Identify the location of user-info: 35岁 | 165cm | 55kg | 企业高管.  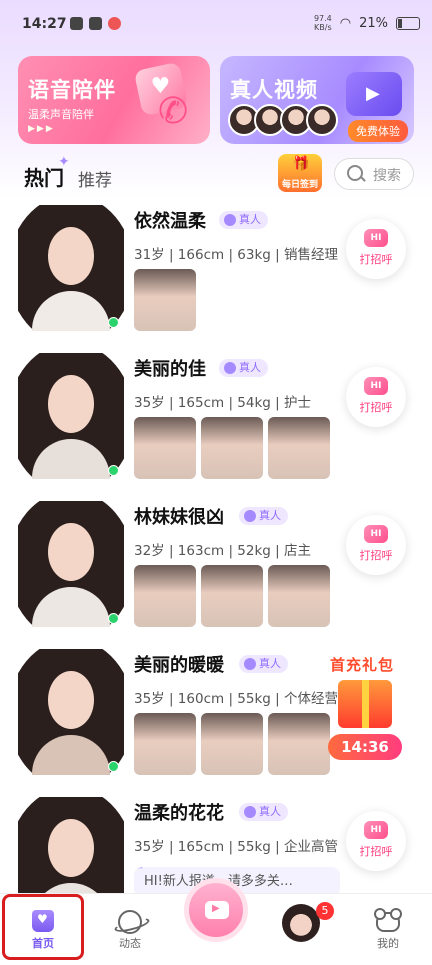
(236, 847).